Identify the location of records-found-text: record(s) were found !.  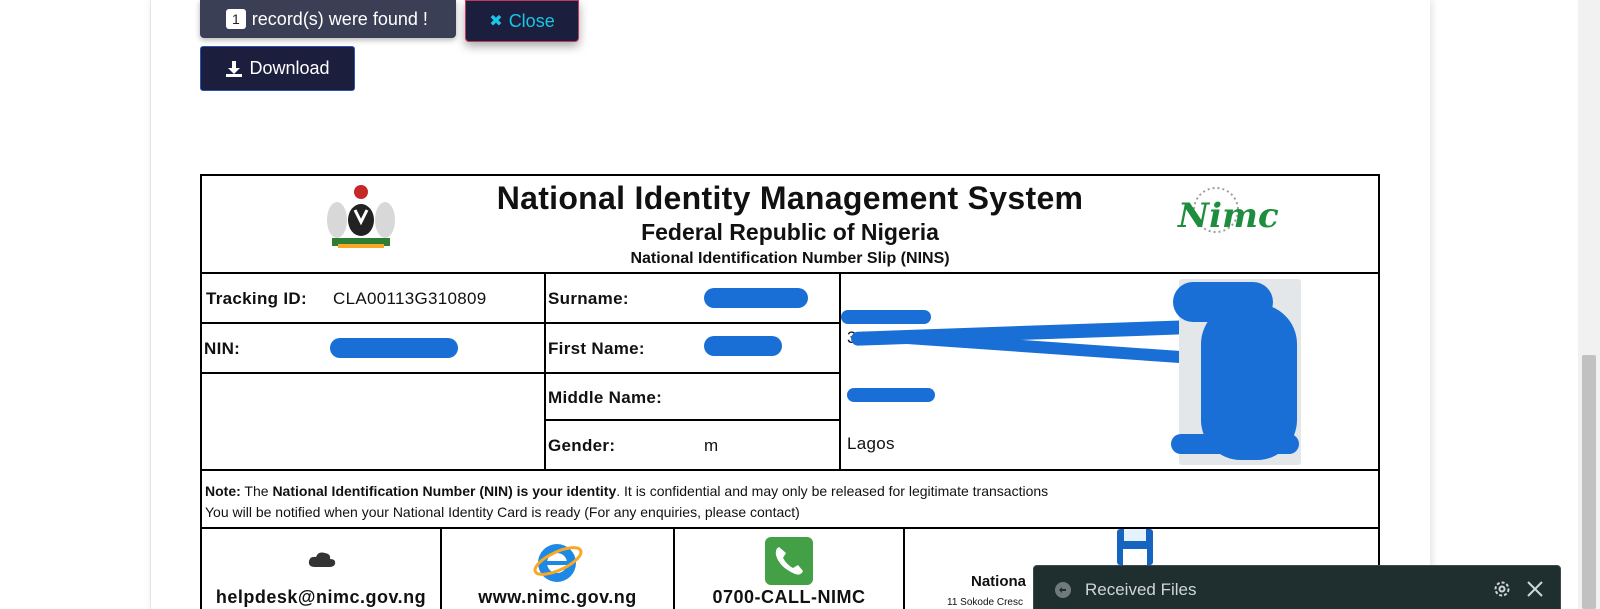
(339, 18).